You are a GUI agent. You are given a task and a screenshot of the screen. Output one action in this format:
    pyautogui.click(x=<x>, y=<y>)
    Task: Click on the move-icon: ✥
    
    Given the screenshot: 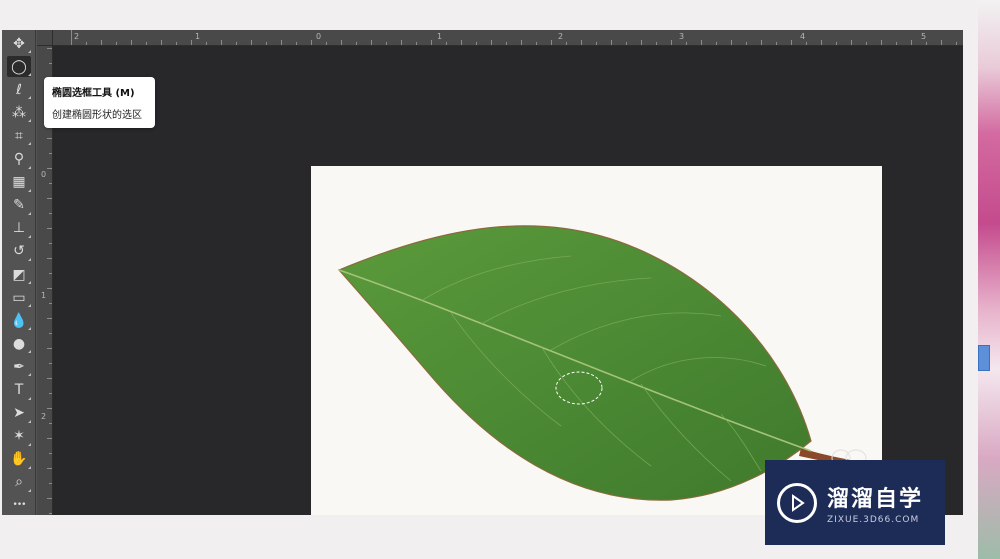 What is the action you would take?
    pyautogui.click(x=19, y=43)
    